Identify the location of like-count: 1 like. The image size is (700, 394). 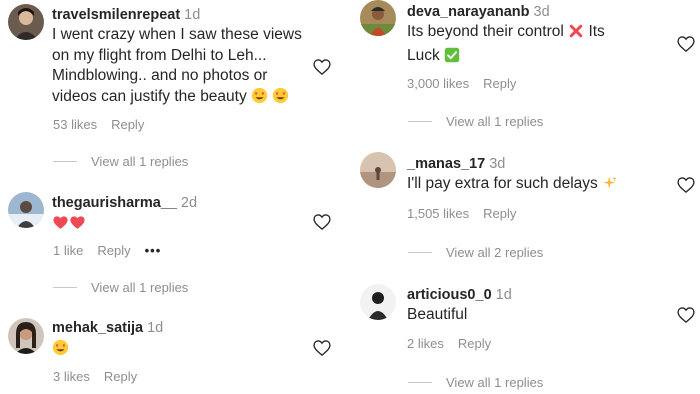
(68, 250).